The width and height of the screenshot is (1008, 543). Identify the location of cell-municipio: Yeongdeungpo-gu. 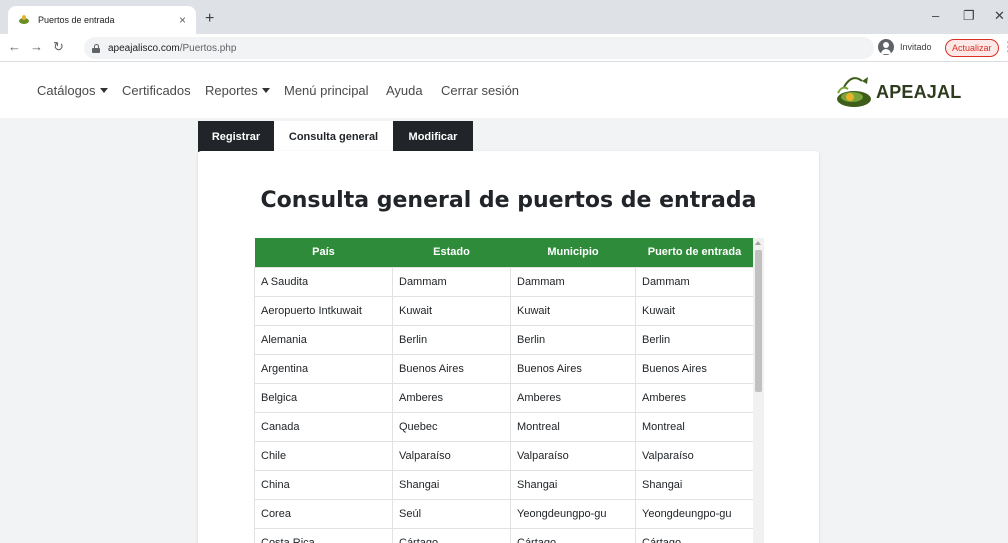
(573, 513).